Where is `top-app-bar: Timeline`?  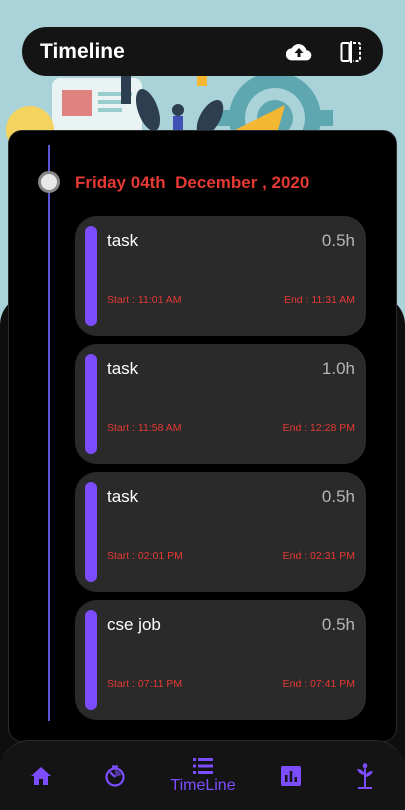
top-app-bar: Timeline is located at coordinates (202, 51).